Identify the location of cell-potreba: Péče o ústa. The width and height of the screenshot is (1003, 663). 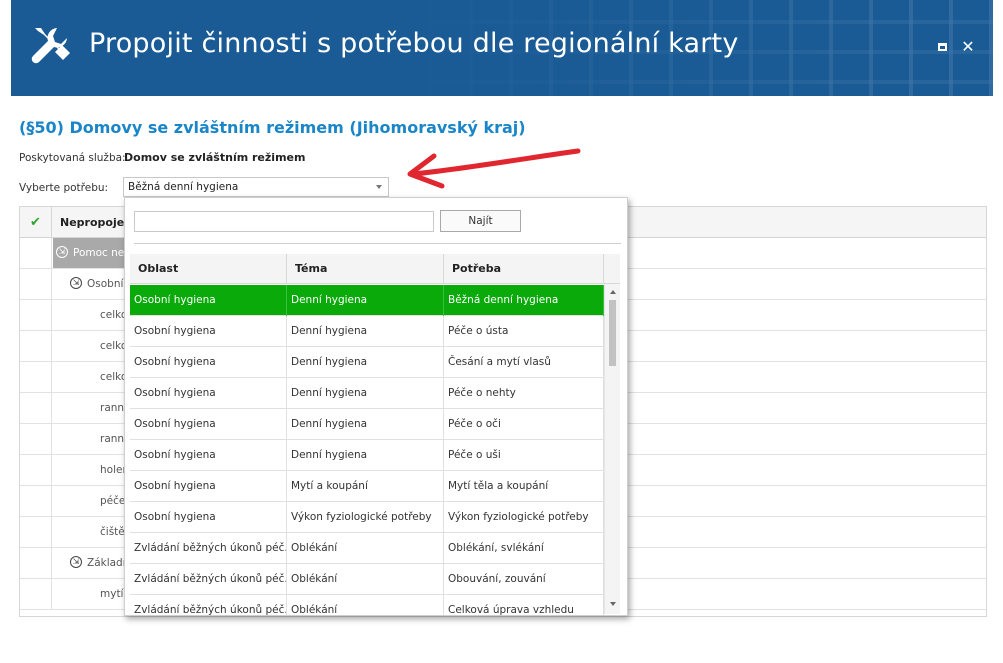
(524, 331).